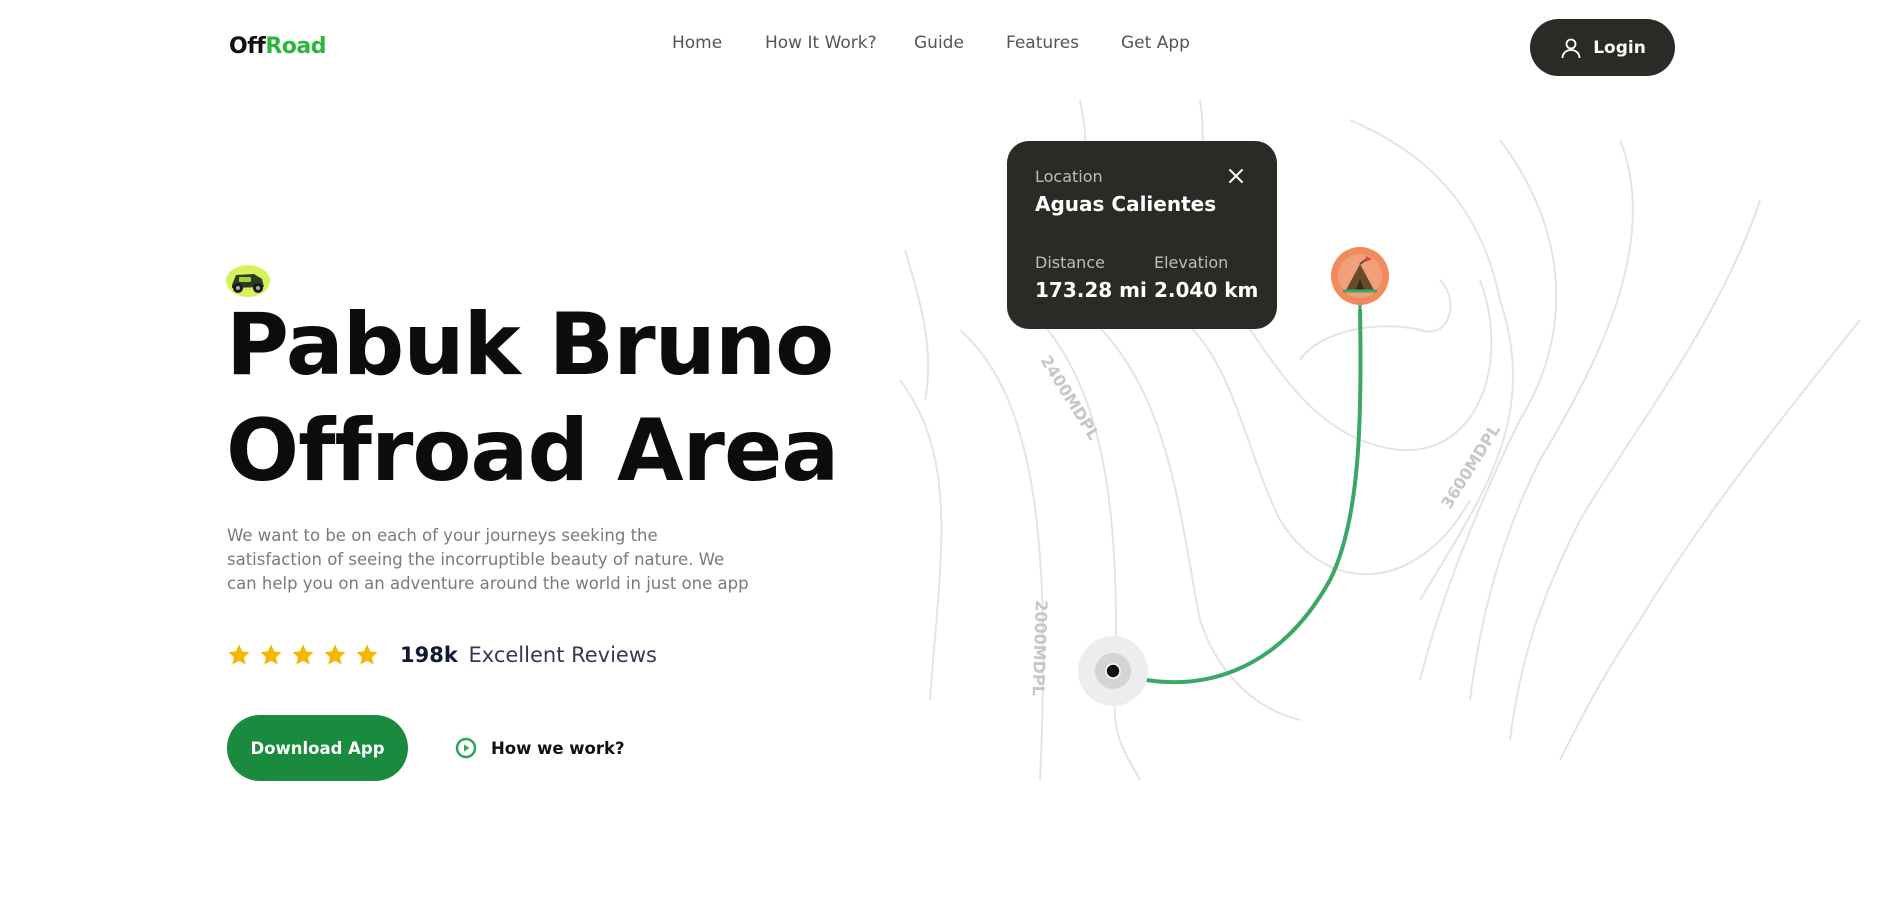 Image resolution: width=1891 pixels, height=907 pixels. I want to click on route-line, so click(1237, 496).